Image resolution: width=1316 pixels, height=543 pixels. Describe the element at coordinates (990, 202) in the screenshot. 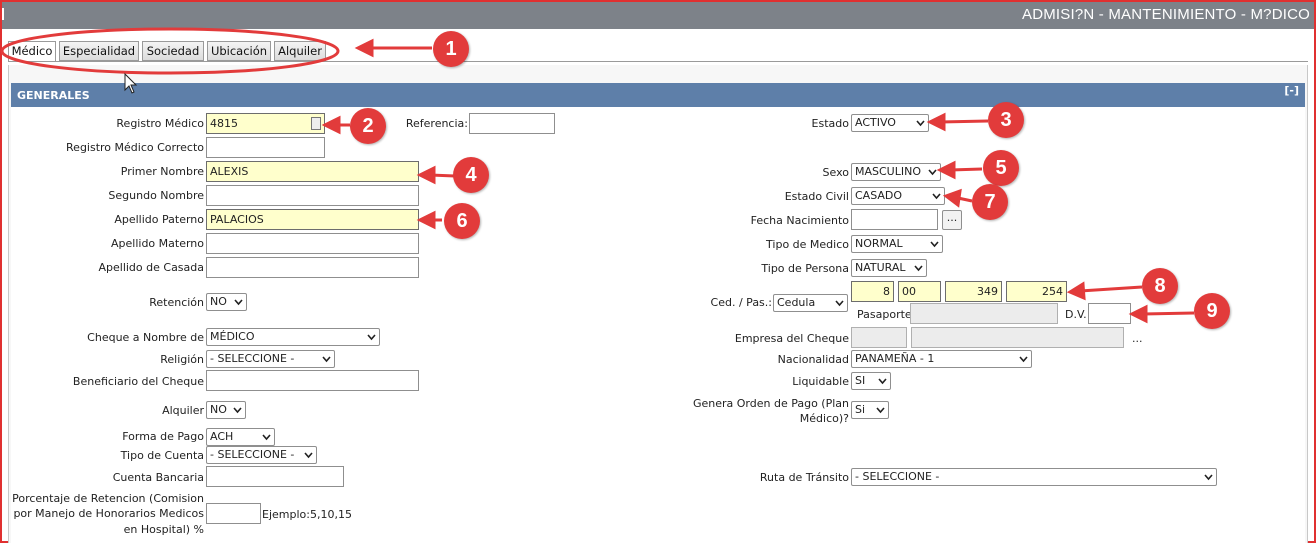

I see `callout-7: 7` at that location.